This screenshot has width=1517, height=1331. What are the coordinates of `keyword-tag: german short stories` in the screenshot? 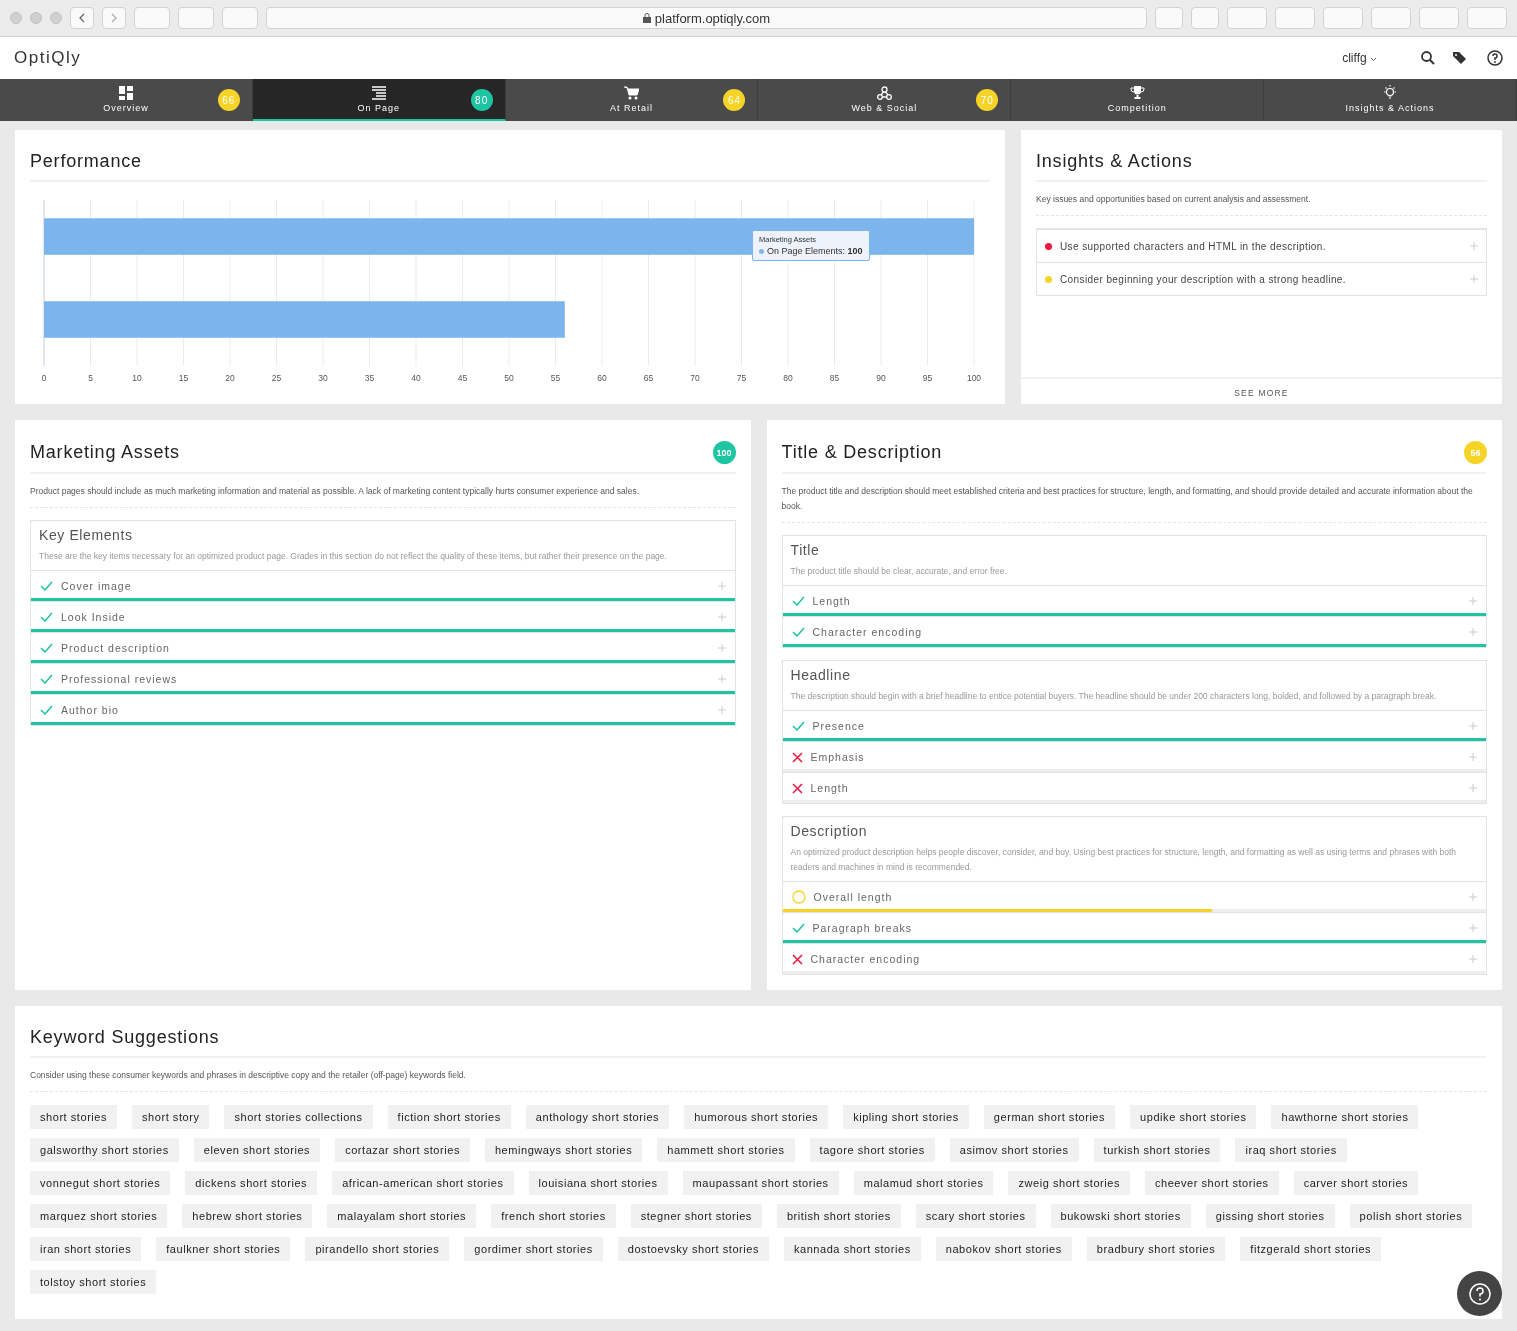 It's located at (1049, 1117).